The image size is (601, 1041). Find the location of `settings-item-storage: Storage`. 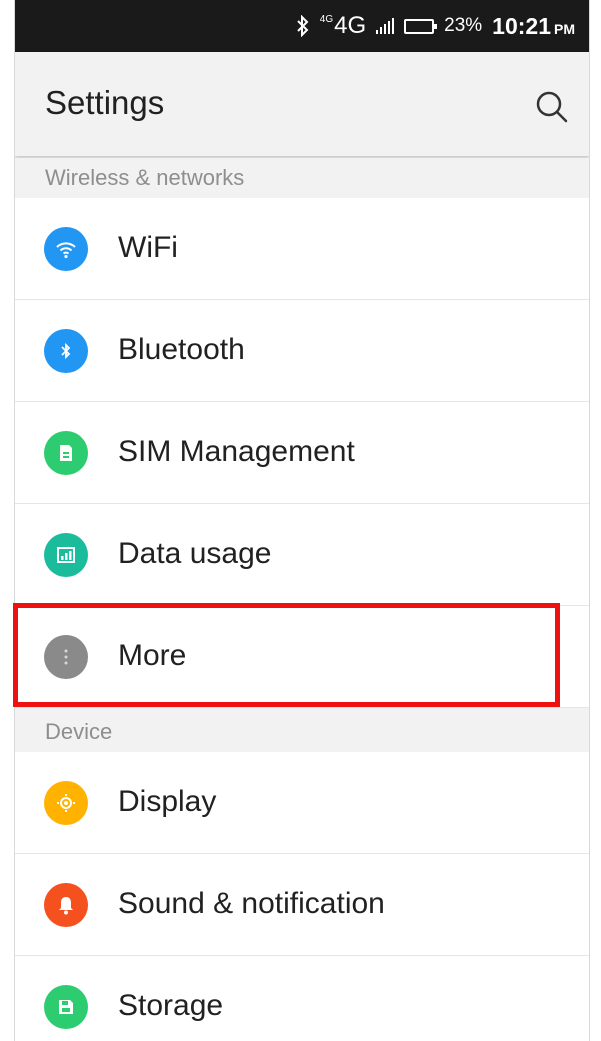

settings-item-storage: Storage is located at coordinates (302, 998).